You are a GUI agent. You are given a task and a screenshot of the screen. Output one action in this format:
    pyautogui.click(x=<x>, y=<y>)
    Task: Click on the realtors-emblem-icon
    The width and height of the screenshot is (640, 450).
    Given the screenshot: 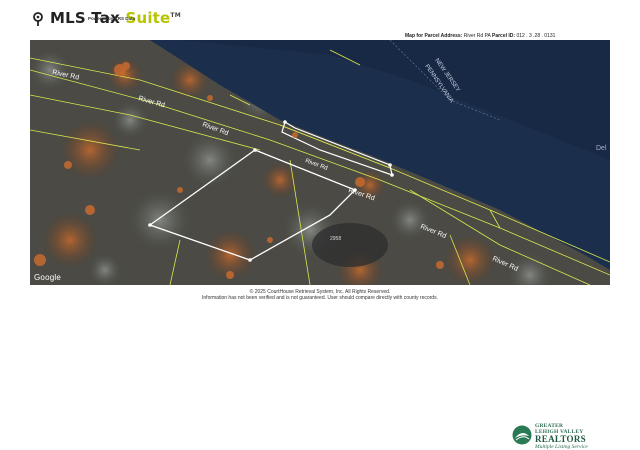 What is the action you would take?
    pyautogui.click(x=522, y=435)
    